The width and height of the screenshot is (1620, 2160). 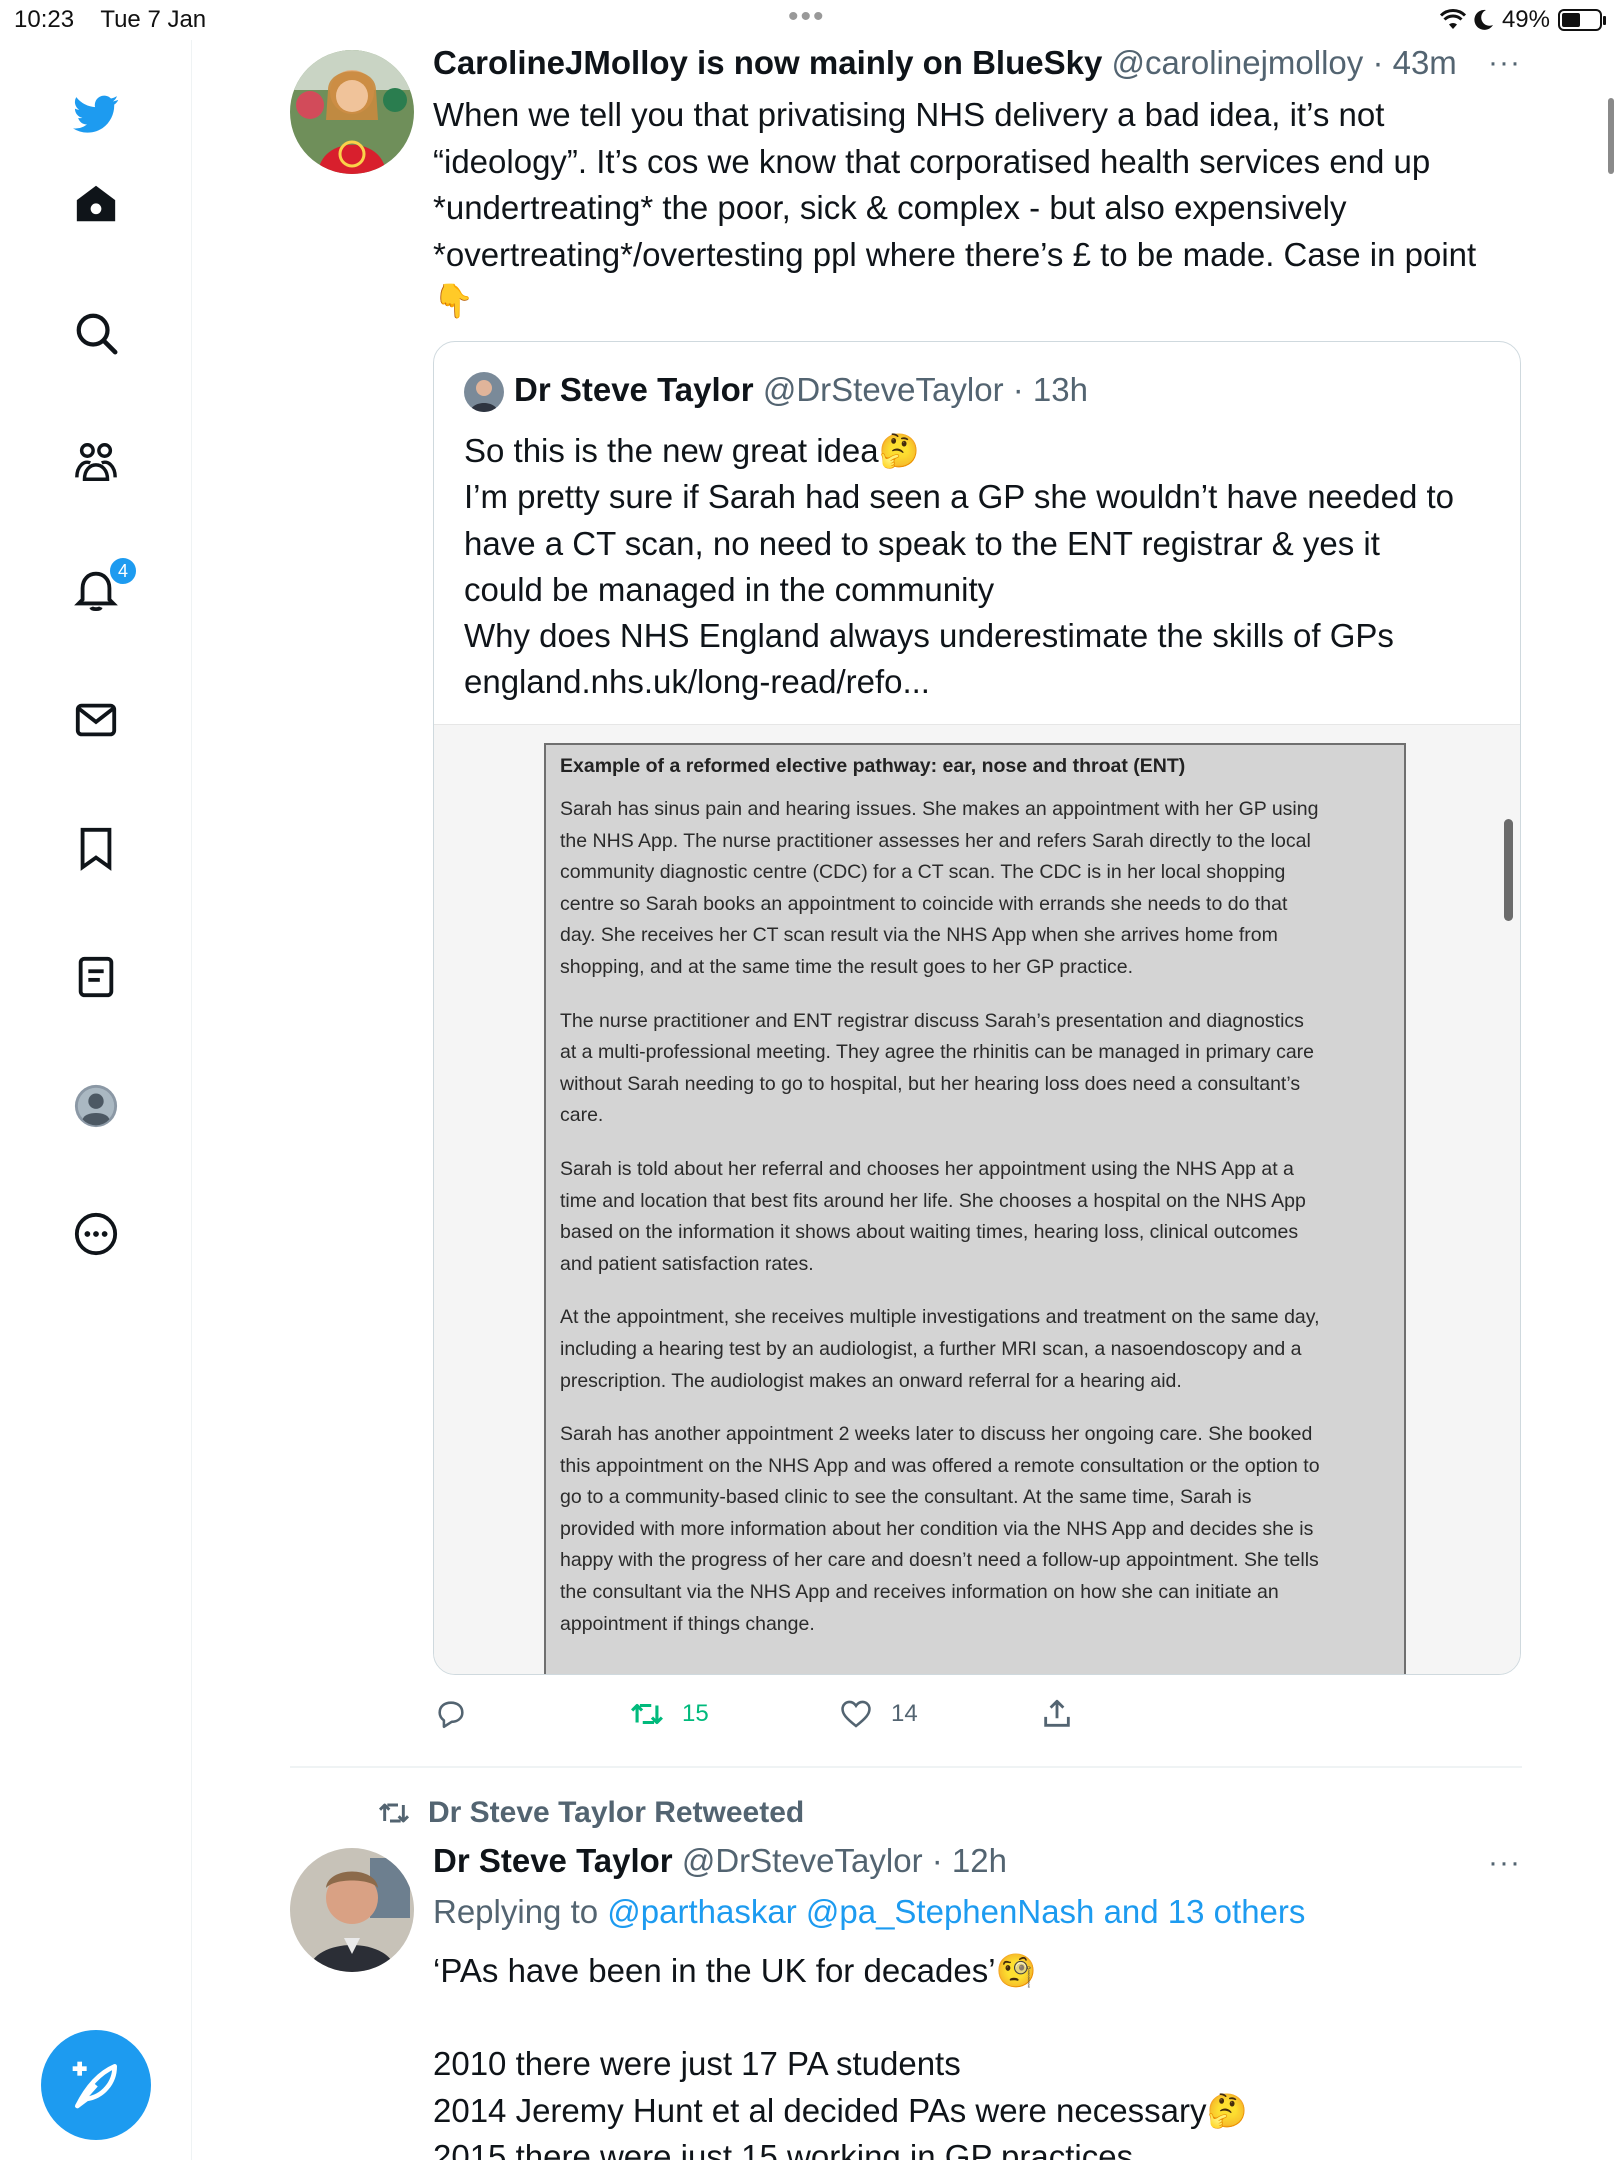 I want to click on battery-percent: 49%, so click(x=1525, y=19).